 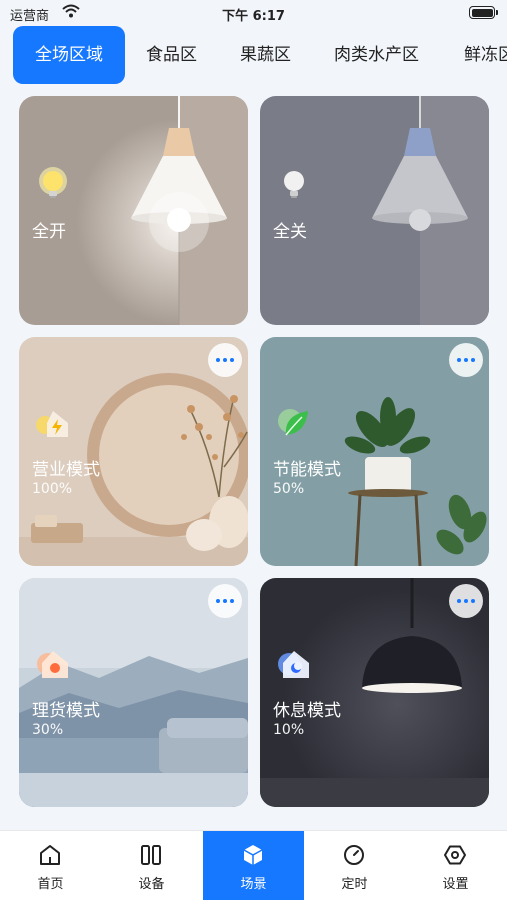 I want to click on device-icon, so click(x=151, y=855).